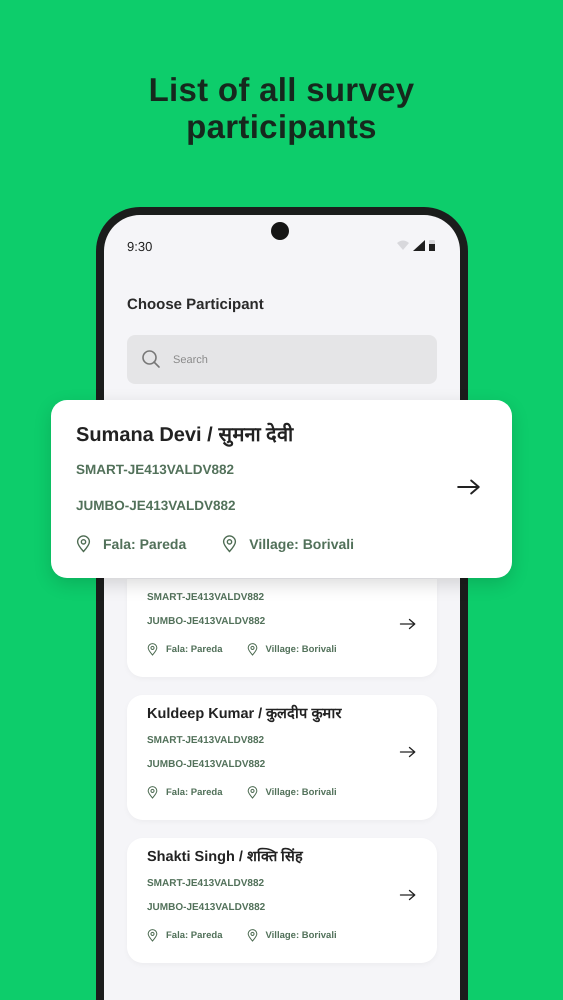 This screenshot has width=563, height=1000. I want to click on highlighted-participant-card: Sumana Devi / सुमना देवी SMART-JE413VALDV882 JUMBO-JE413VALDV882 Fala: Pareda Village: Borivali, so click(281, 489).